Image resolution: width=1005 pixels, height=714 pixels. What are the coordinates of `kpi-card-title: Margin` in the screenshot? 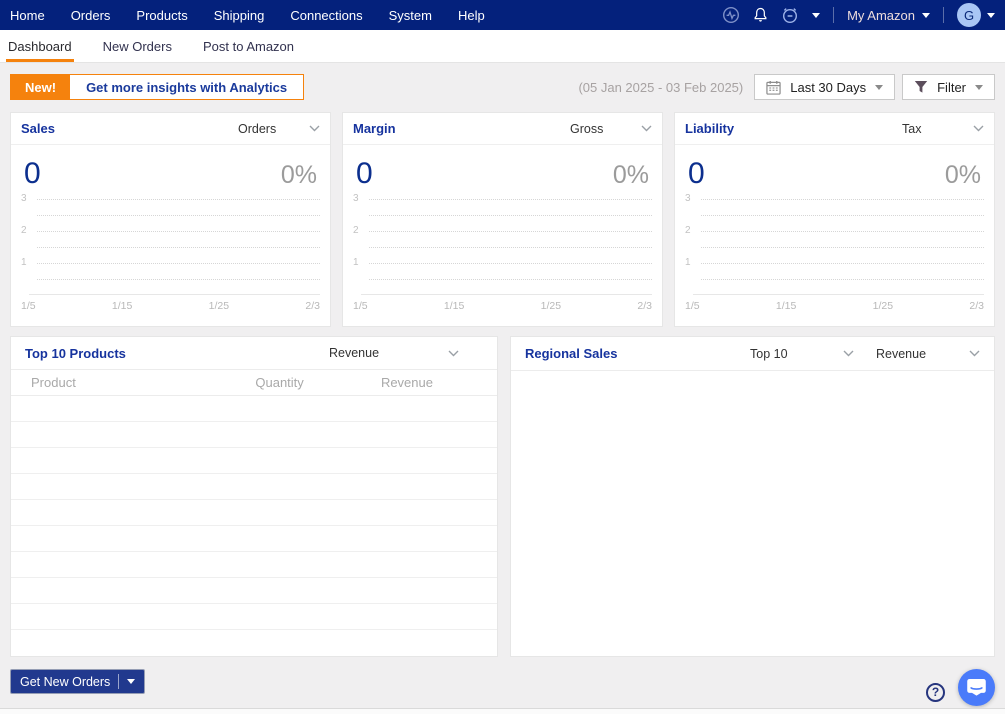 It's located at (374, 128).